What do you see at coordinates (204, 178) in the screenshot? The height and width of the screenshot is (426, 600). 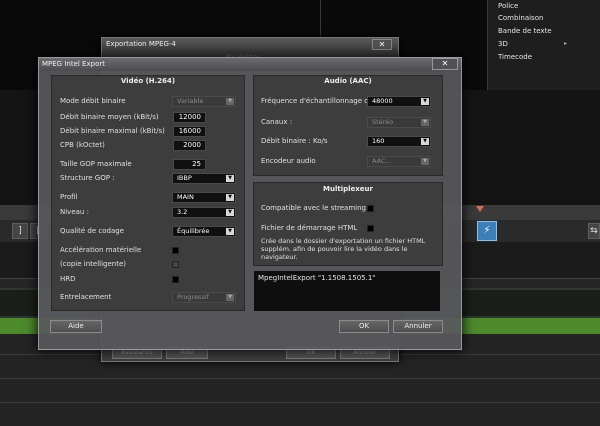 I see `gop-structure-select: IBBP ▼` at bounding box center [204, 178].